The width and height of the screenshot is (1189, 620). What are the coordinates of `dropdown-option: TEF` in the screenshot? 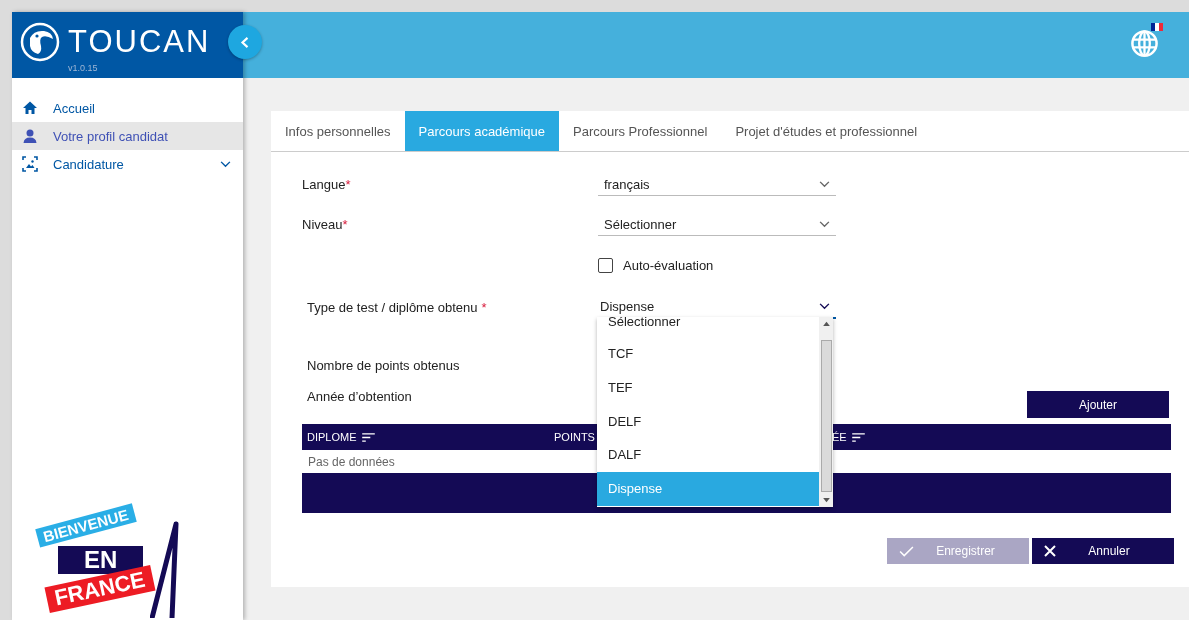 It's located at (708, 387).